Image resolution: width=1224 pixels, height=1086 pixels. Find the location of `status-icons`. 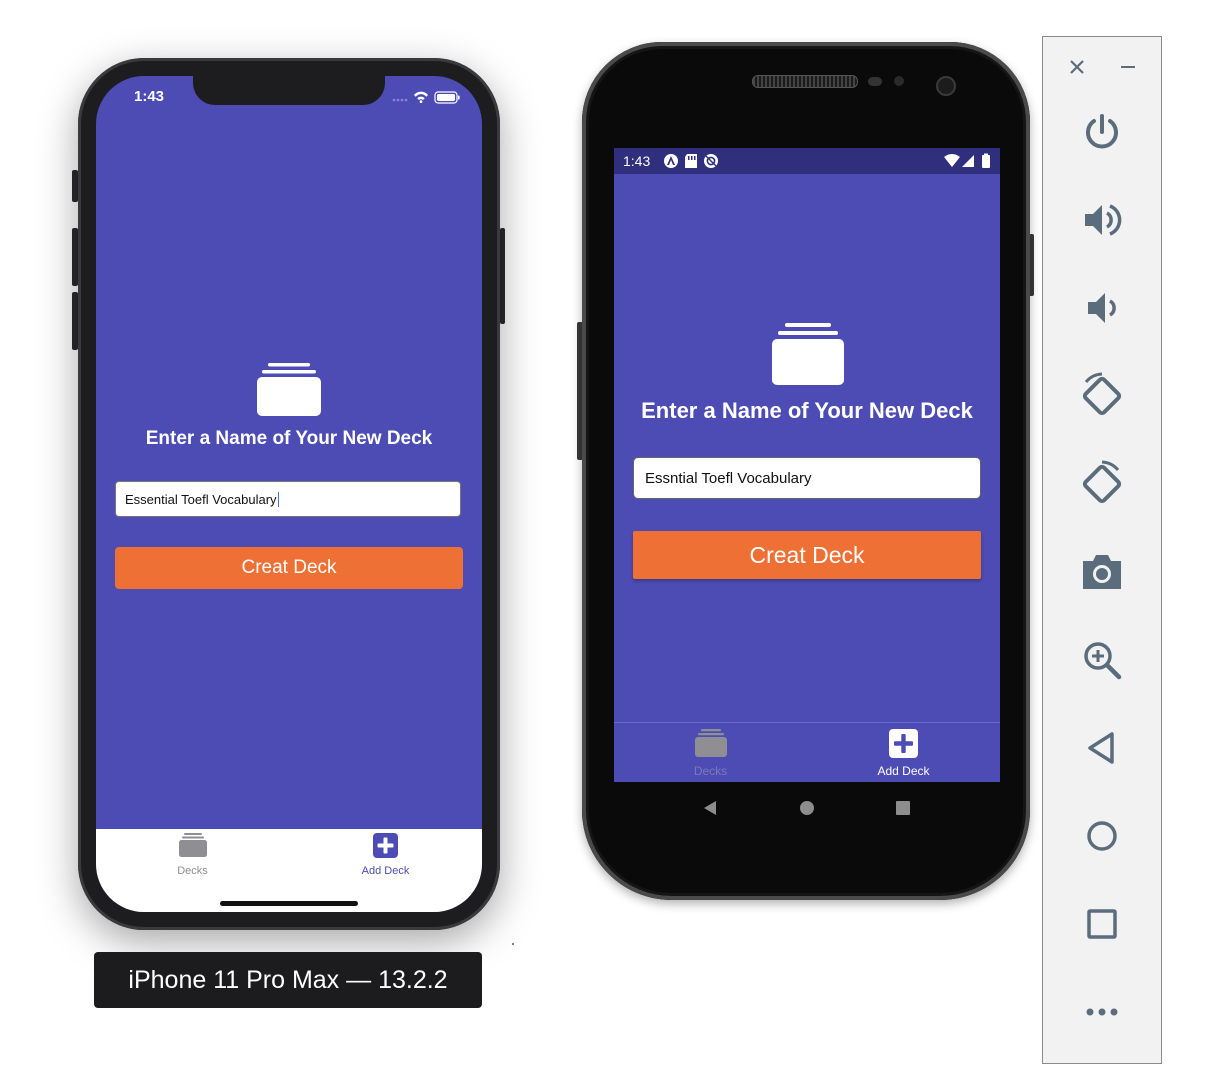

status-icons is located at coordinates (427, 97).